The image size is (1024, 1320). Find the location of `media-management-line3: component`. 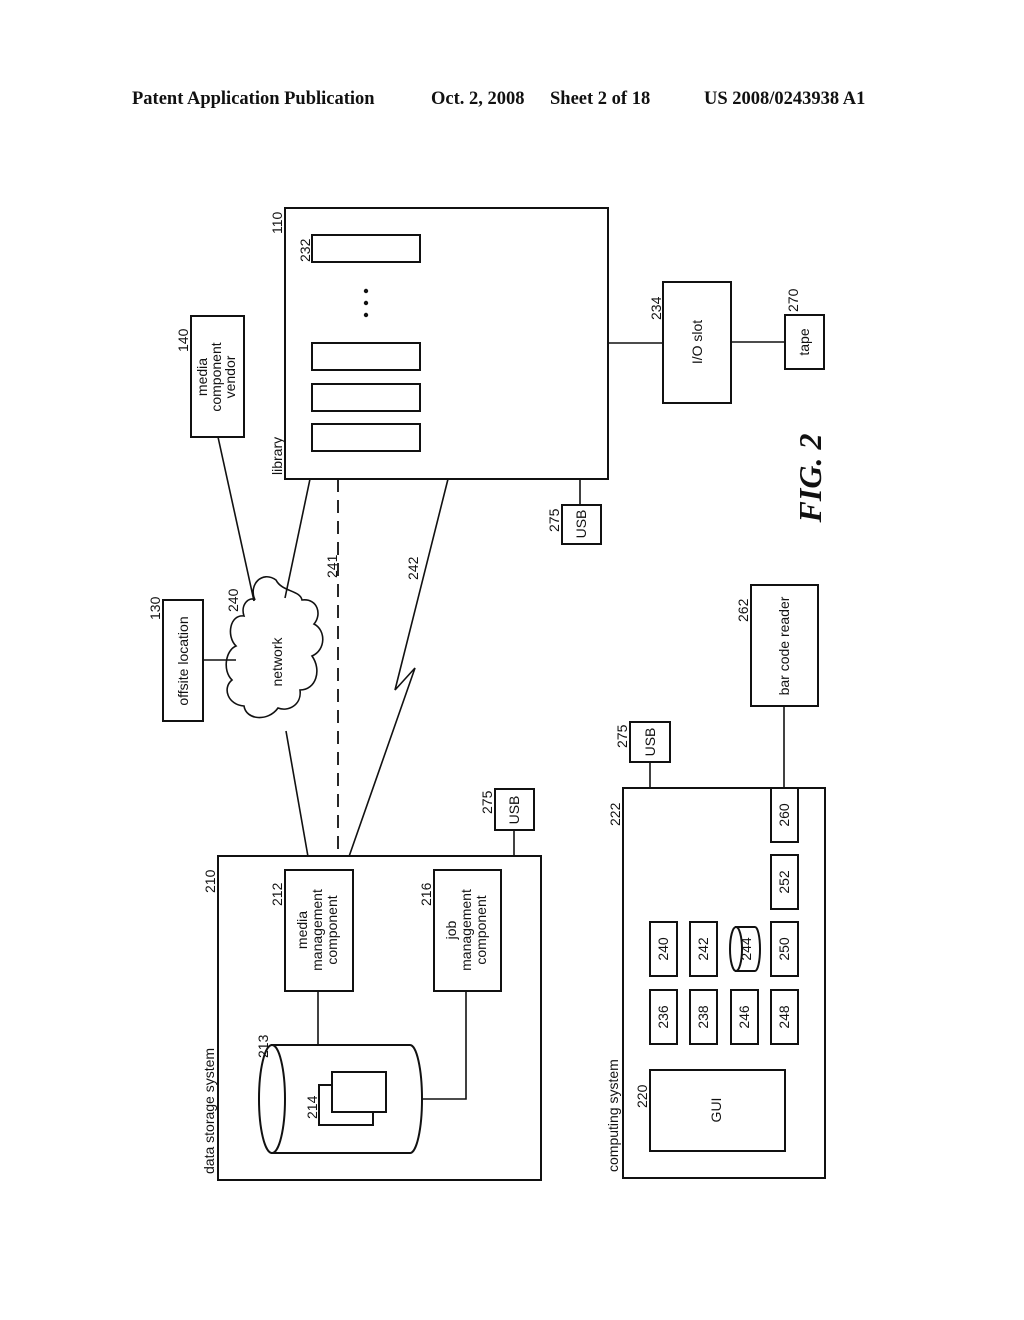

media-management-line3: component is located at coordinates (332, 929).